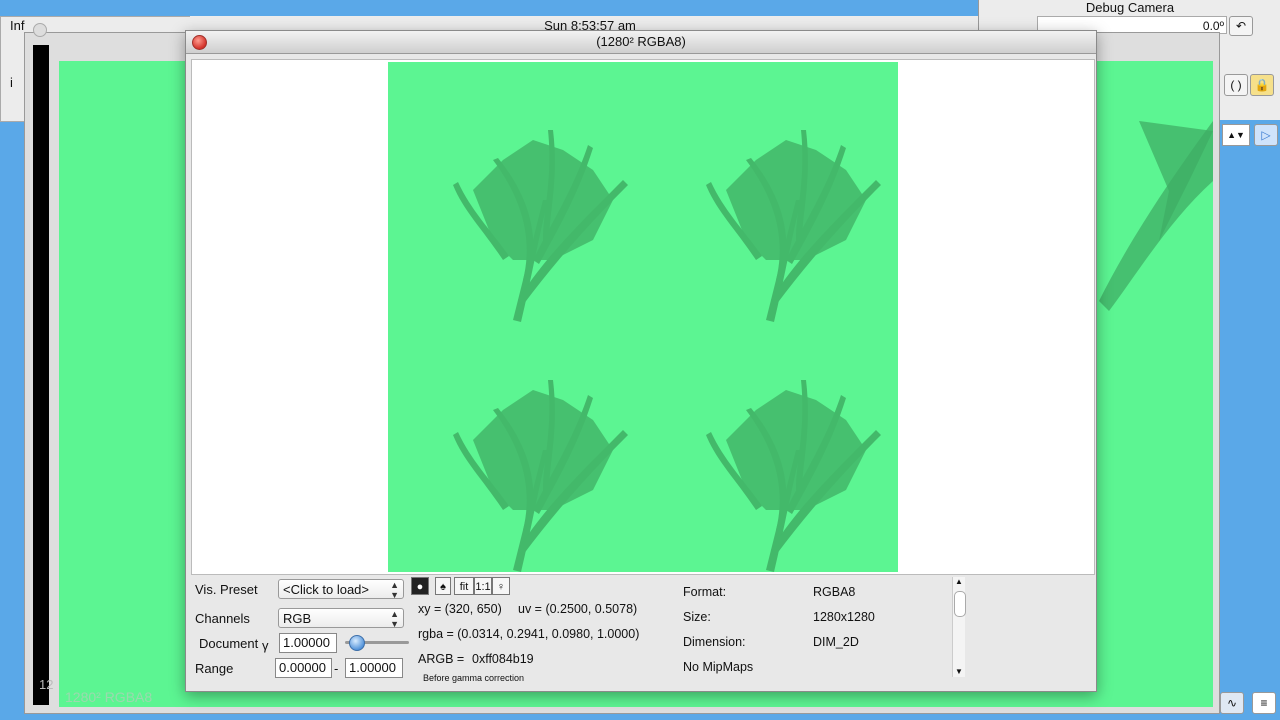  Describe the element at coordinates (297, 618) in the screenshot. I see `channels-value: RGB` at that location.